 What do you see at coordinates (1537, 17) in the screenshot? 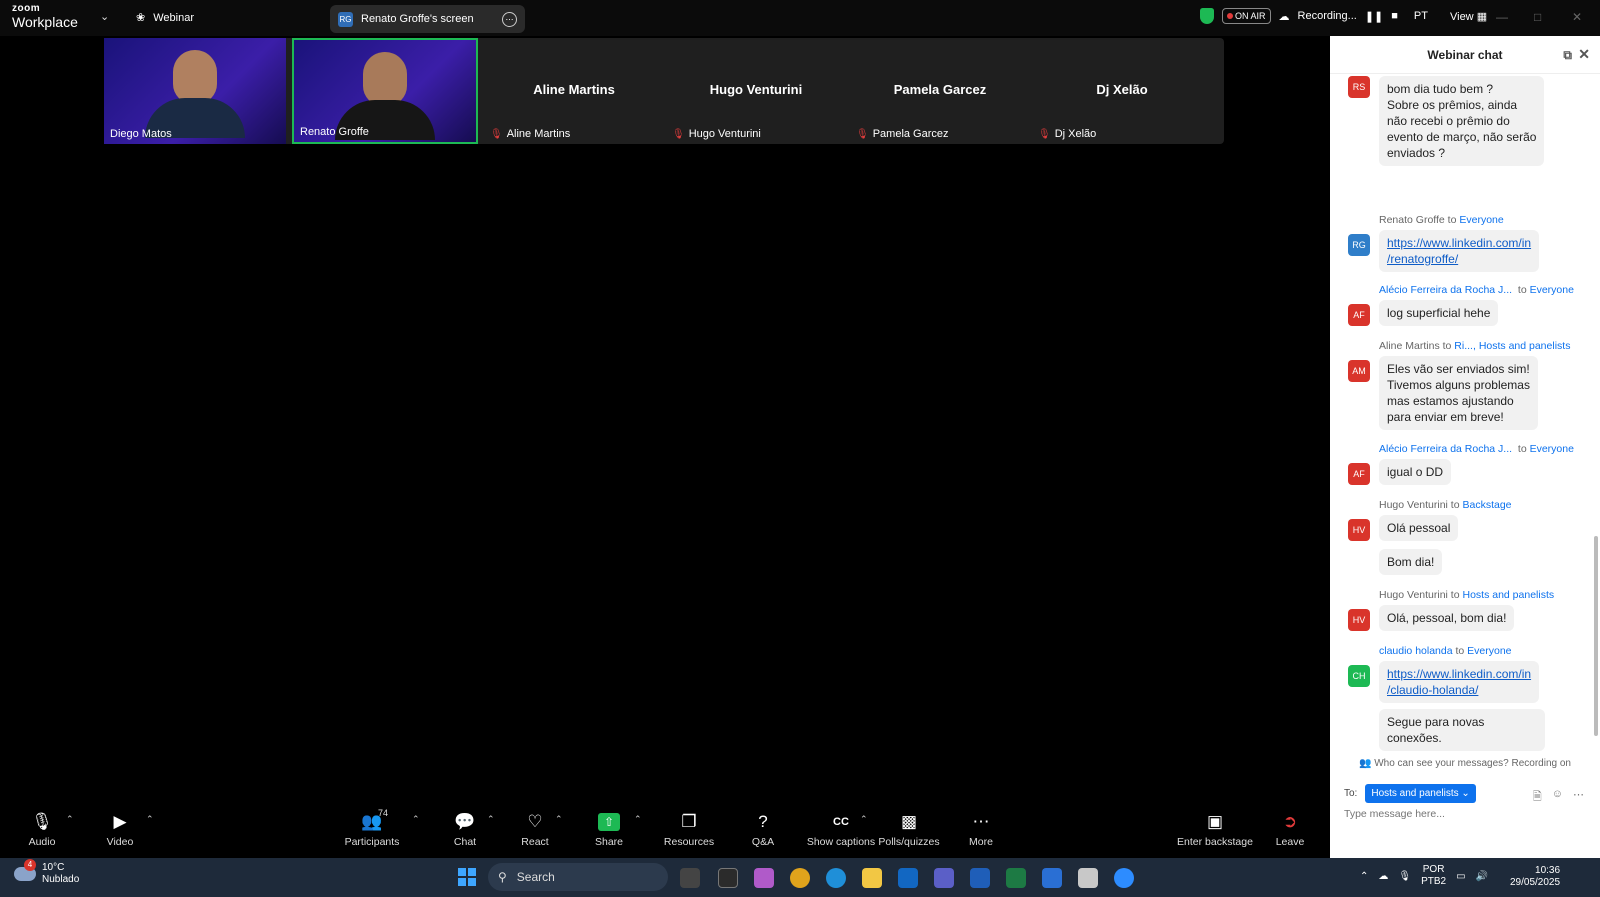
I see `maximize-icon: □` at bounding box center [1537, 17].